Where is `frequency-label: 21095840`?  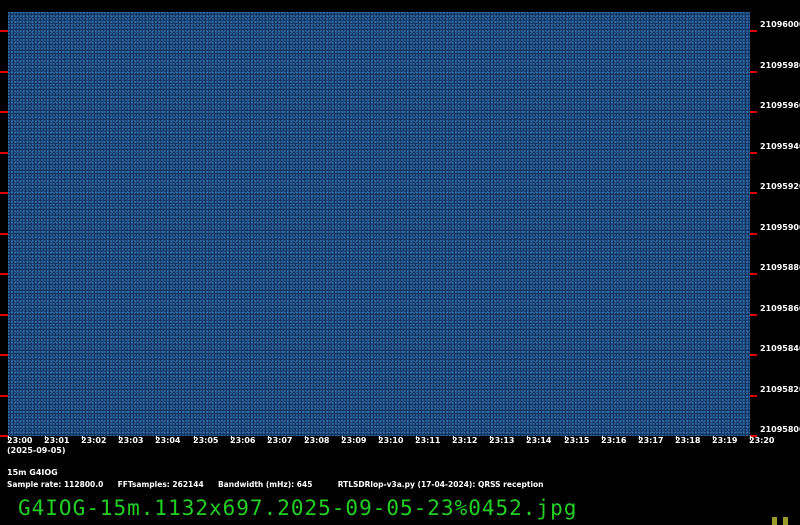
frequency-label: 21095840 is located at coordinates (780, 348).